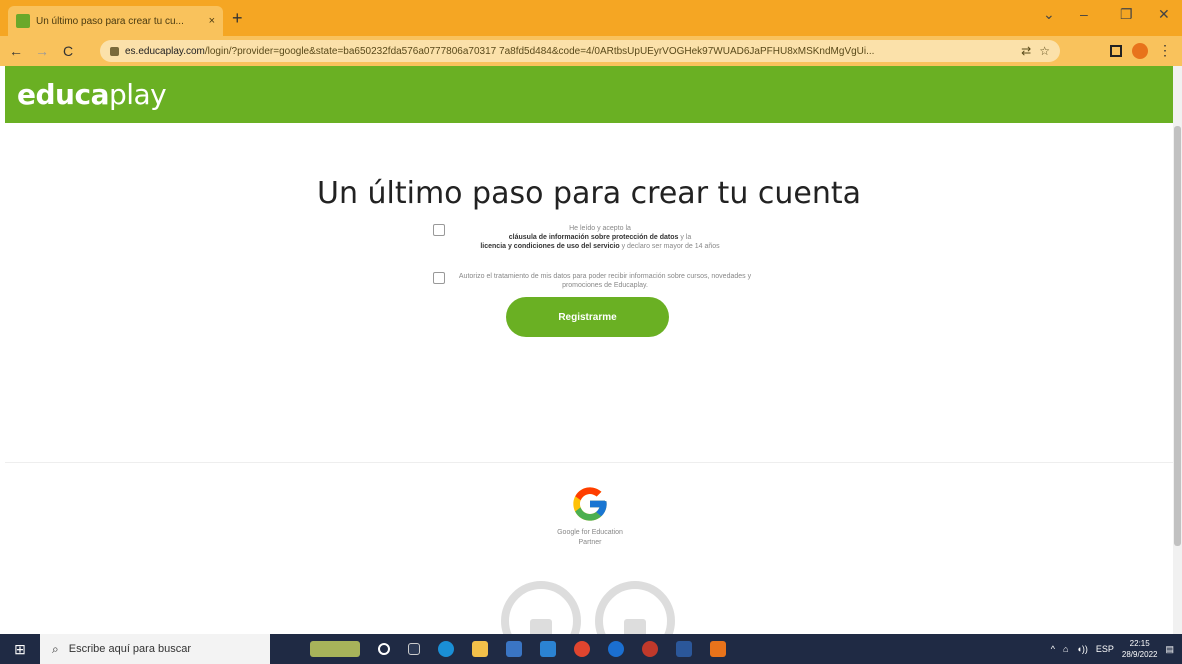  I want to click on active-chrome-icon, so click(718, 649).